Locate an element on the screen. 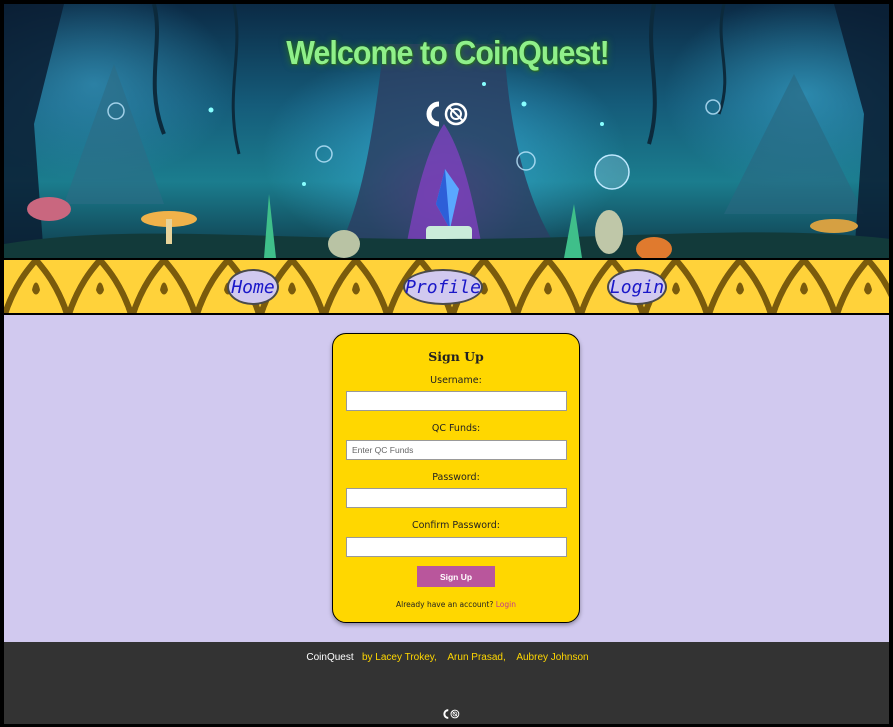 Image resolution: width=893 pixels, height=727 pixels. banner-title: Welcome to CoinQuest! is located at coordinates (447, 52).